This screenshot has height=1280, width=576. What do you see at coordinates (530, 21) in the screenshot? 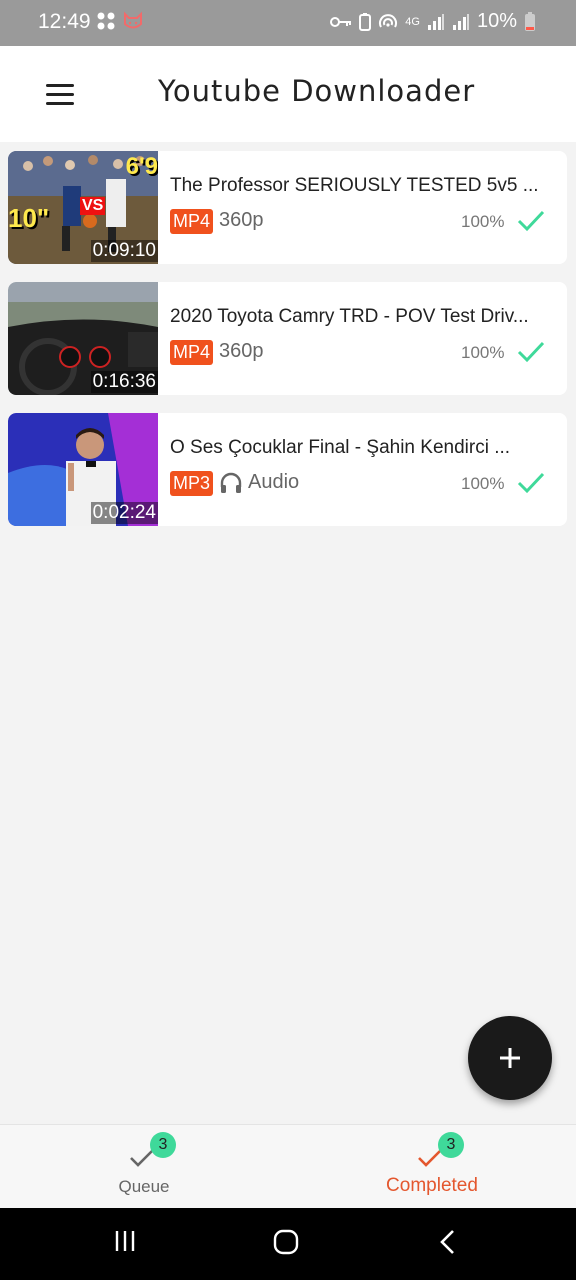
I see `battery-low-icon` at bounding box center [530, 21].